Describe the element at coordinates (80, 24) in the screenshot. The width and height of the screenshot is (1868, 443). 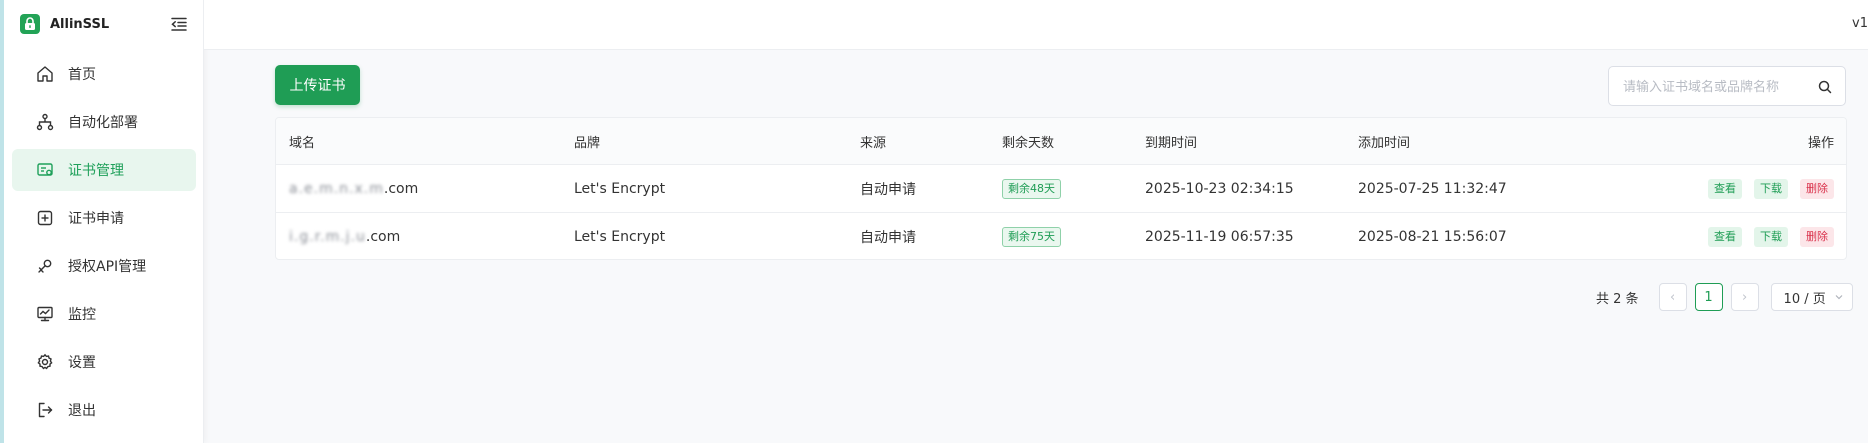
I see `brand-name: AllinSSL` at that location.